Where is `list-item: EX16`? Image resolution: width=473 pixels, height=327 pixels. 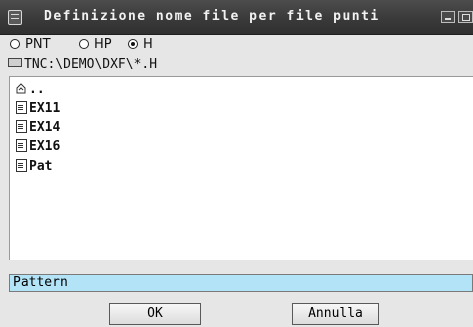 list-item: EX16 is located at coordinates (38, 148).